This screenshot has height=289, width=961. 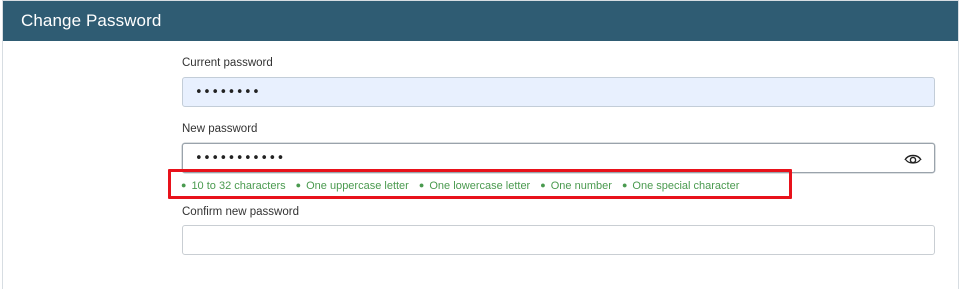 I want to click on eye-icon, so click(x=913, y=159).